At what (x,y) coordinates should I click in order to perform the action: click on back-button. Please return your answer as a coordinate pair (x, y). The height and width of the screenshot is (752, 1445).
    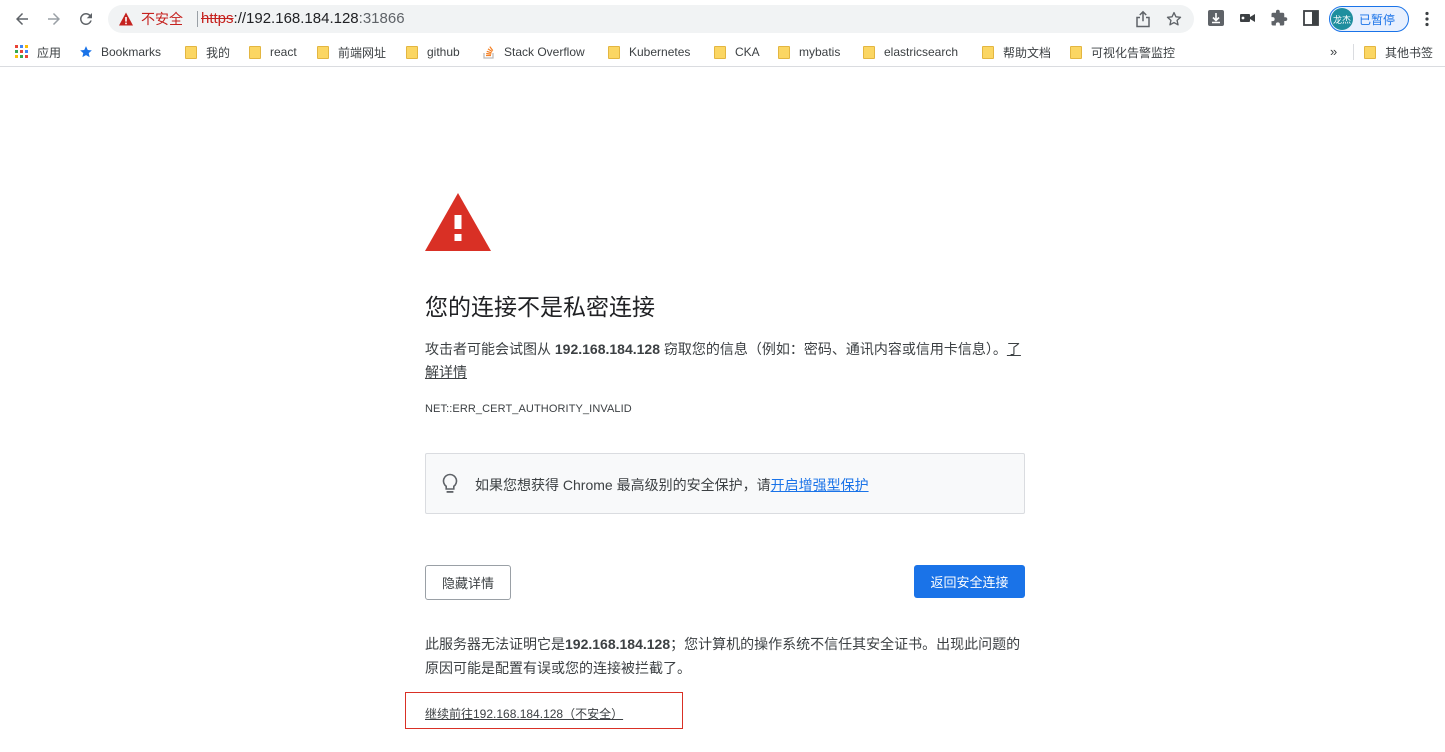
    Looking at the image, I should click on (22, 19).